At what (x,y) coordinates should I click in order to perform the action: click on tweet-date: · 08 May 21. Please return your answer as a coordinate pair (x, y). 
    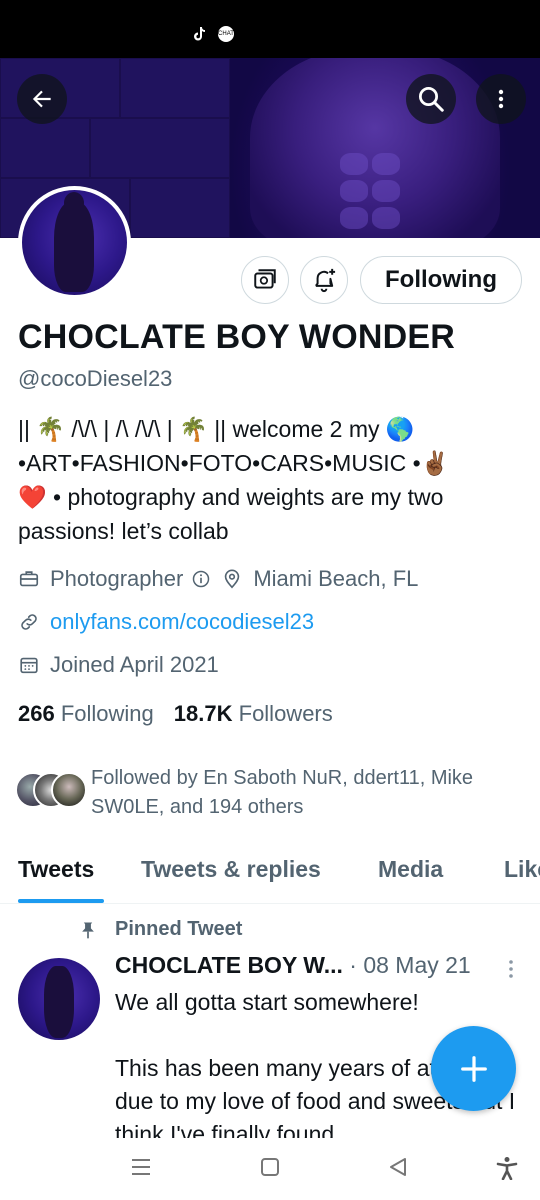
    Looking at the image, I should click on (410, 965).